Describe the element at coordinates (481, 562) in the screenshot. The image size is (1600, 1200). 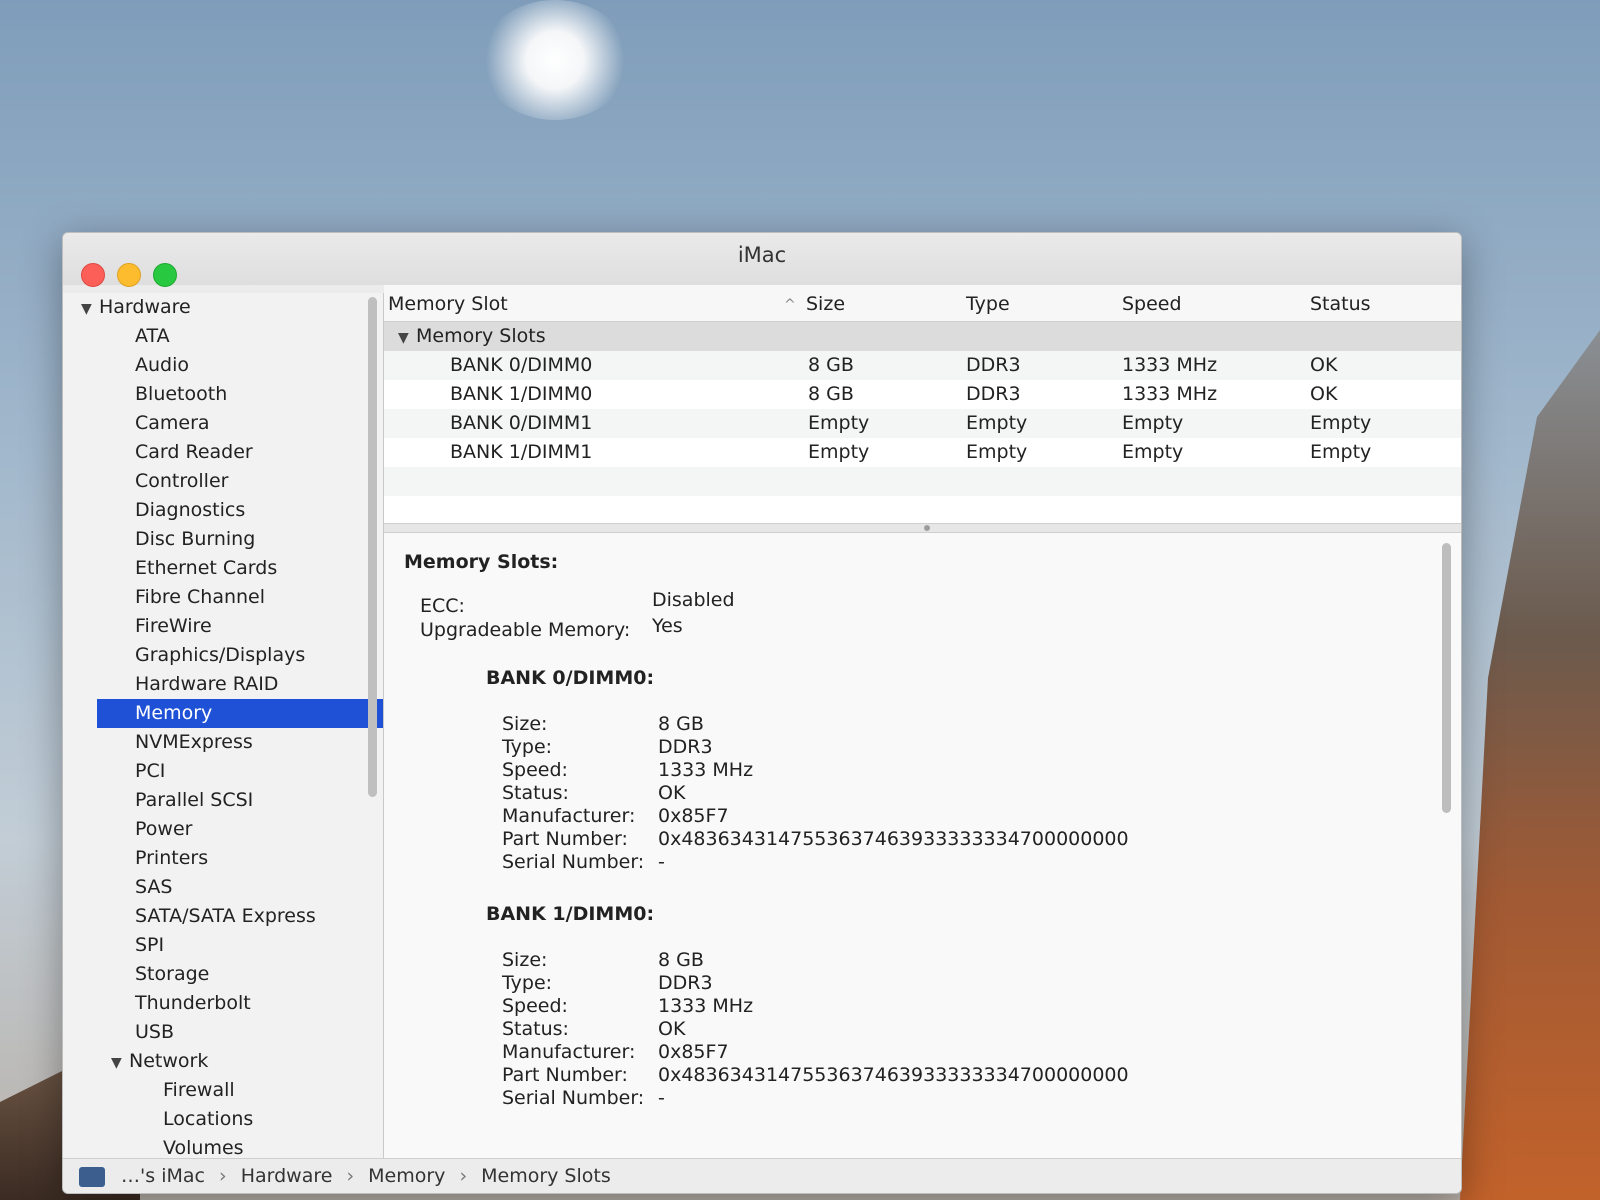
I see `detail-heading: Memory Slots:` at that location.